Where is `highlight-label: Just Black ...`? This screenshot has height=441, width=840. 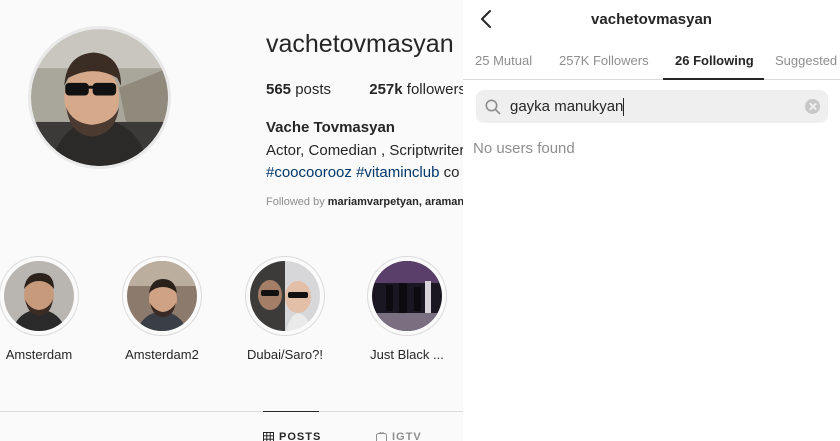
highlight-label: Just Black ... is located at coordinates (407, 354).